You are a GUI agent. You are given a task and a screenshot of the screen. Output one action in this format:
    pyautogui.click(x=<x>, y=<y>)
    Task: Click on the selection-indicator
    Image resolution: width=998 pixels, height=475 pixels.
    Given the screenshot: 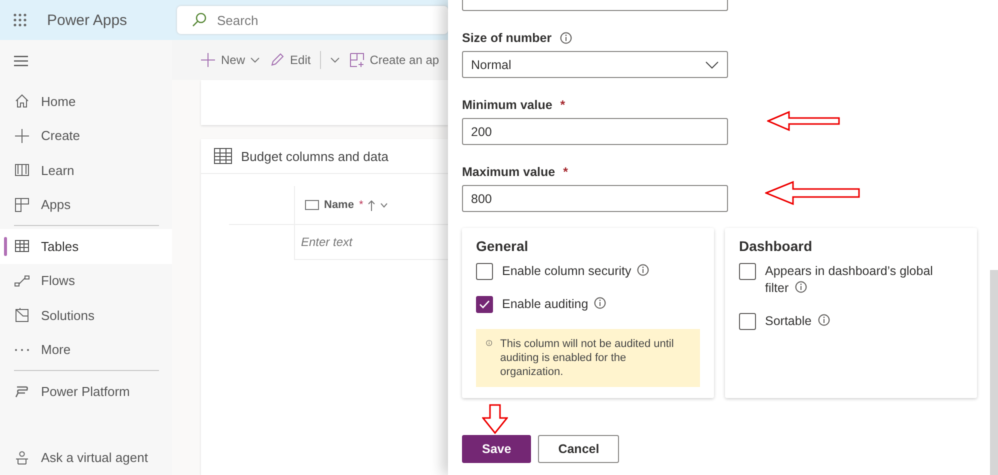 What is the action you would take?
    pyautogui.click(x=5, y=246)
    